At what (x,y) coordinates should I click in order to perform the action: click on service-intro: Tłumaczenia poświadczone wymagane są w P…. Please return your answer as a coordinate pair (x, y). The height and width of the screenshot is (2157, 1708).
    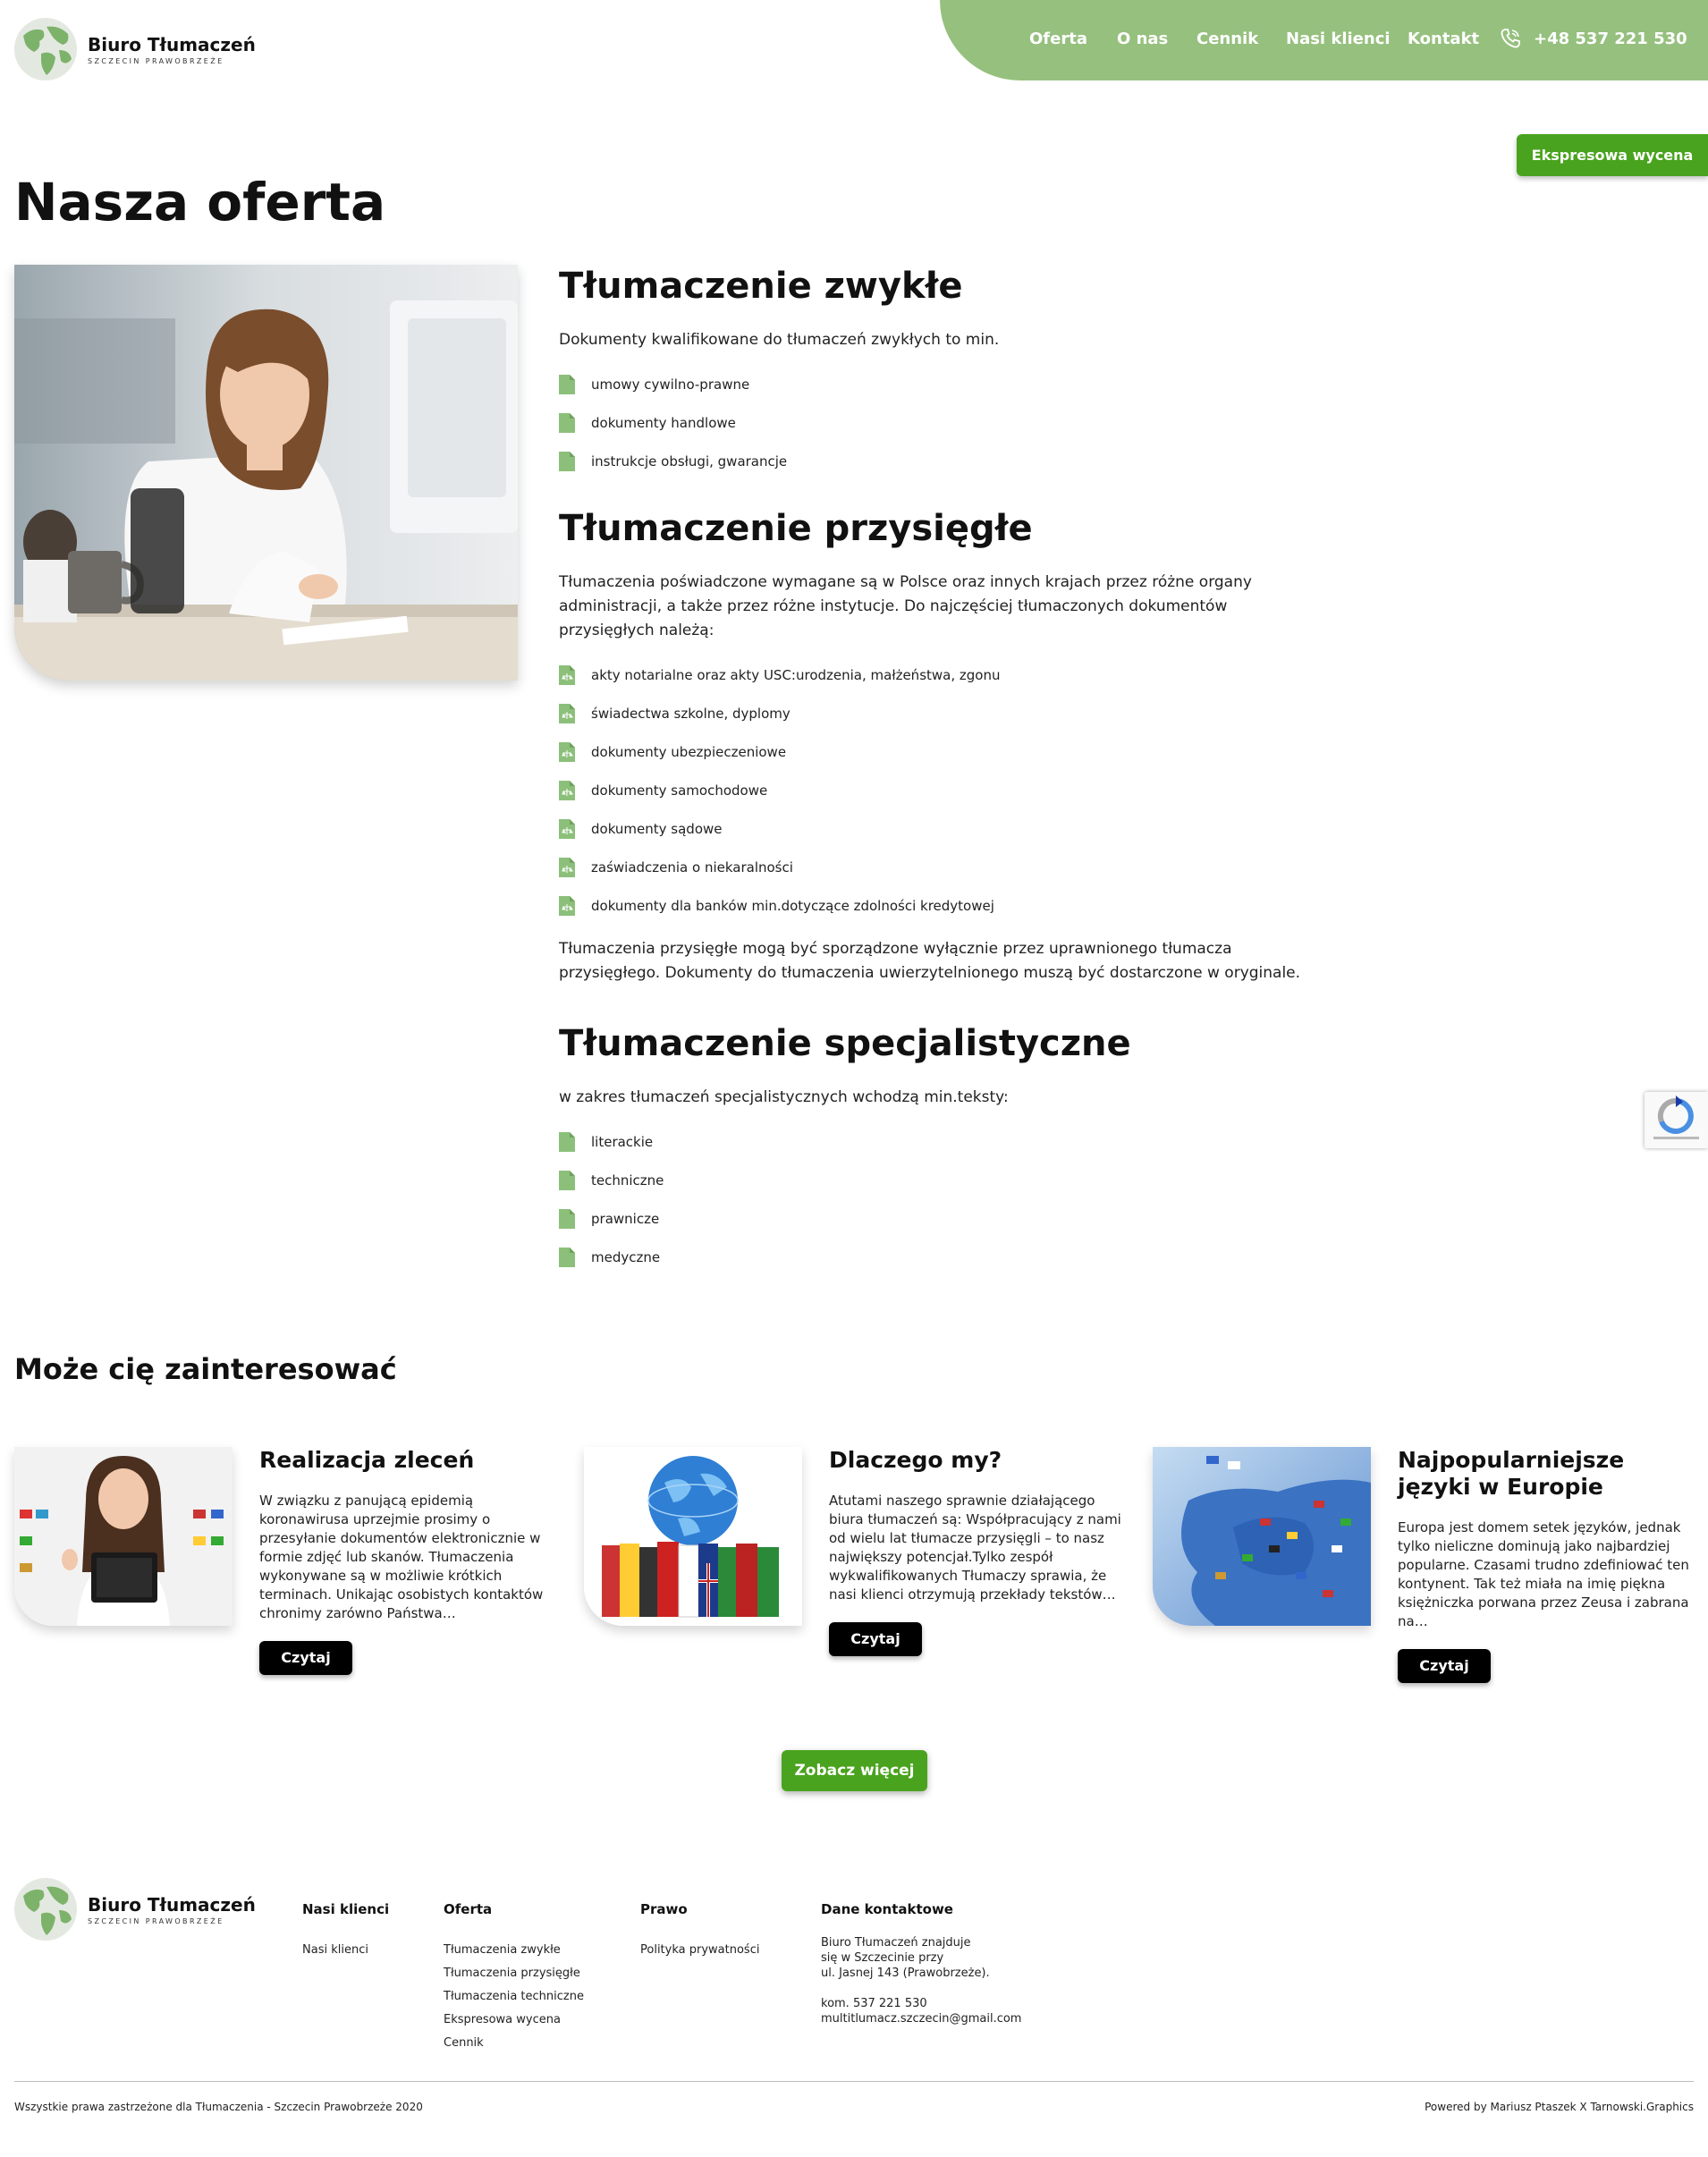
    Looking at the image, I should click on (905, 606).